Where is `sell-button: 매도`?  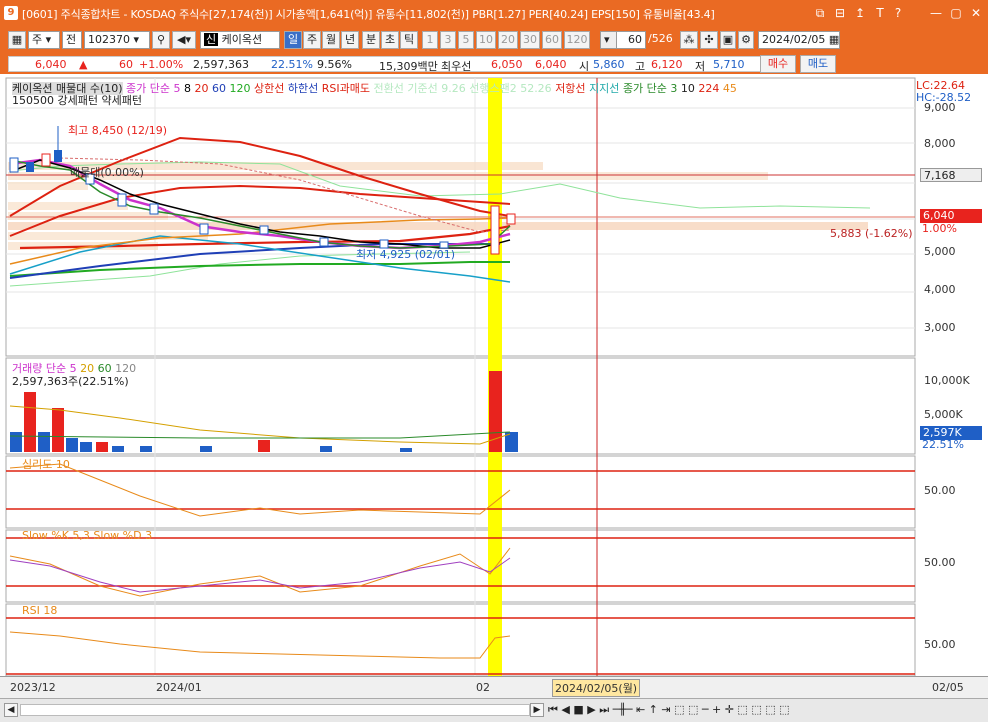
sell-button: 매도 is located at coordinates (818, 64).